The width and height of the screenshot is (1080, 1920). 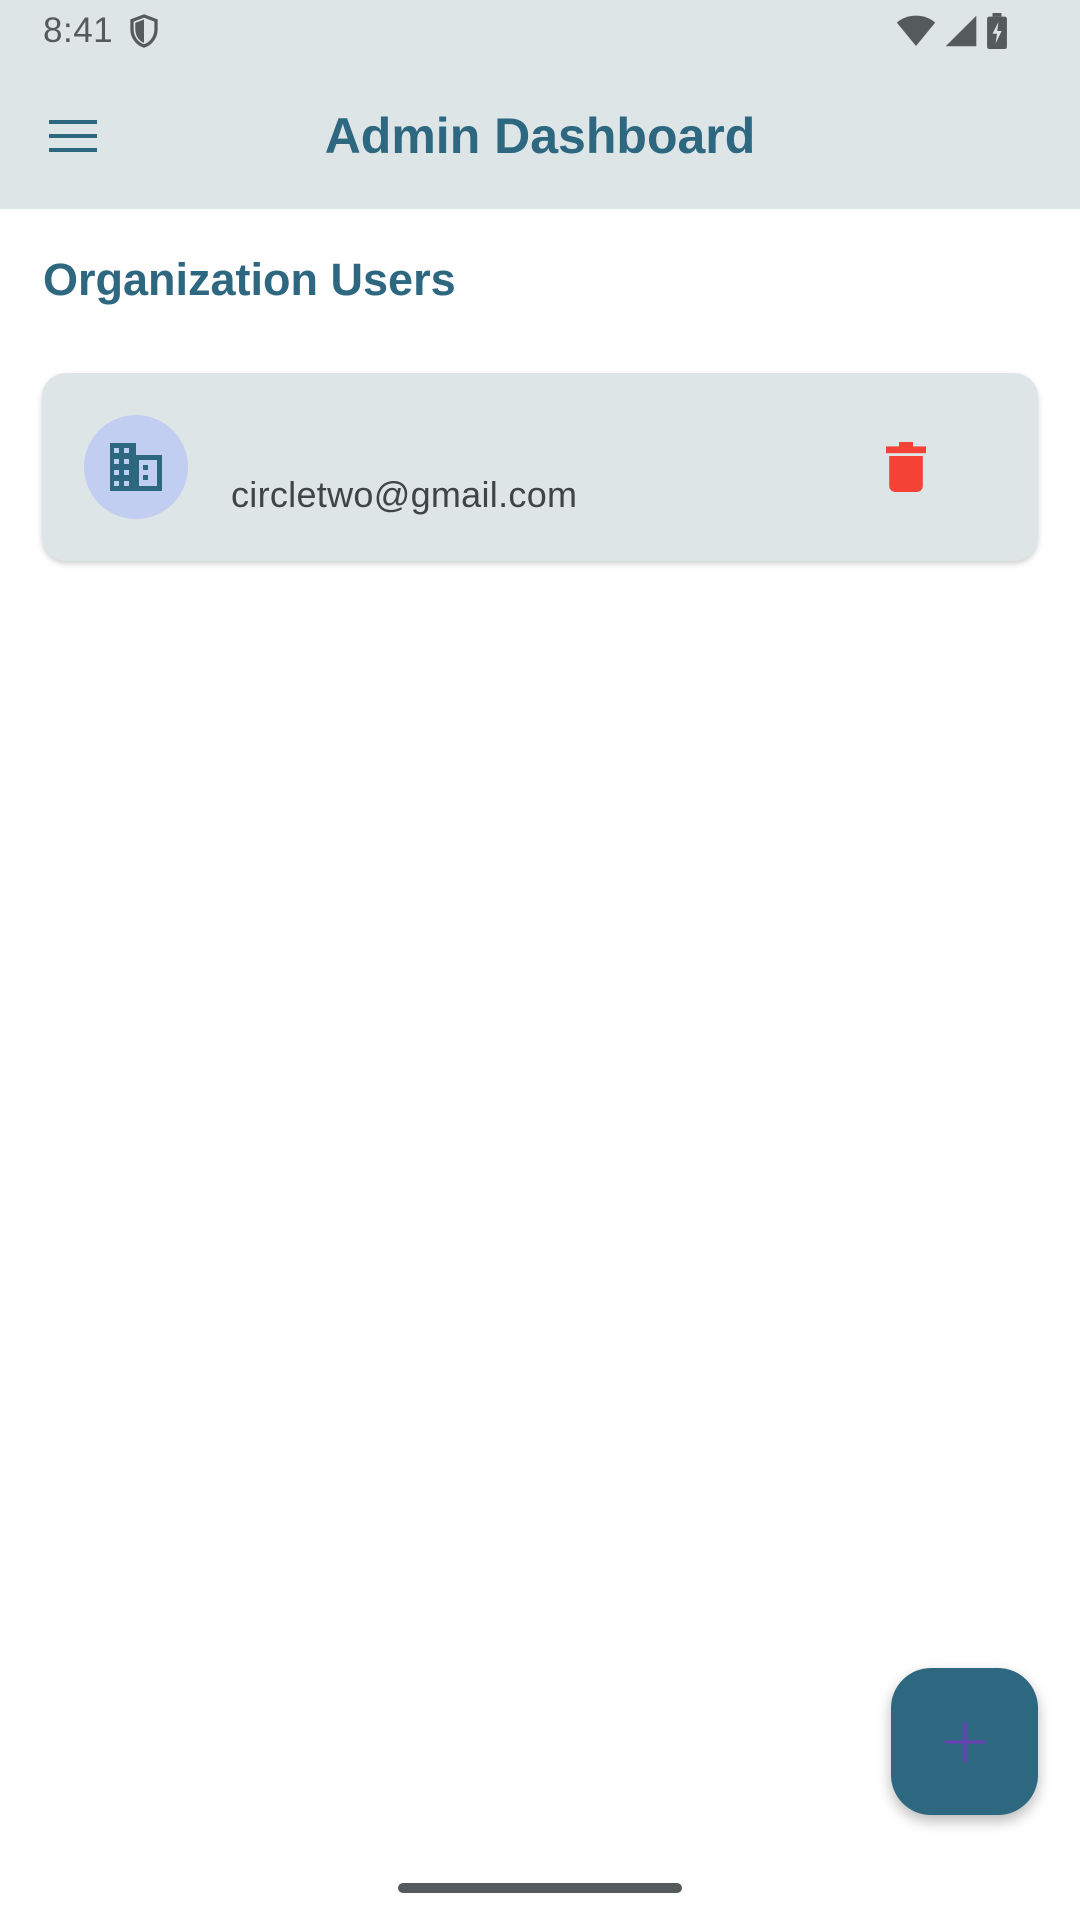 I want to click on add-icon, so click(x=964, y=1741).